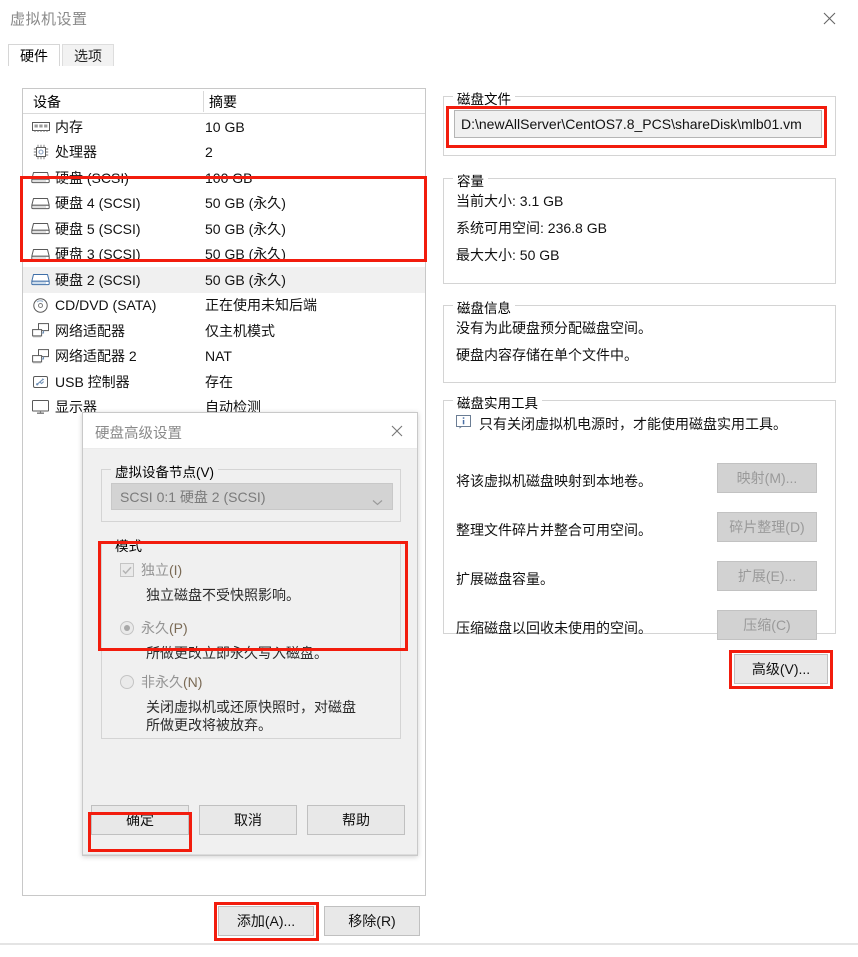 The width and height of the screenshot is (858, 957). Describe the element at coordinates (429, 950) in the screenshot. I see `bottom-strip` at that location.